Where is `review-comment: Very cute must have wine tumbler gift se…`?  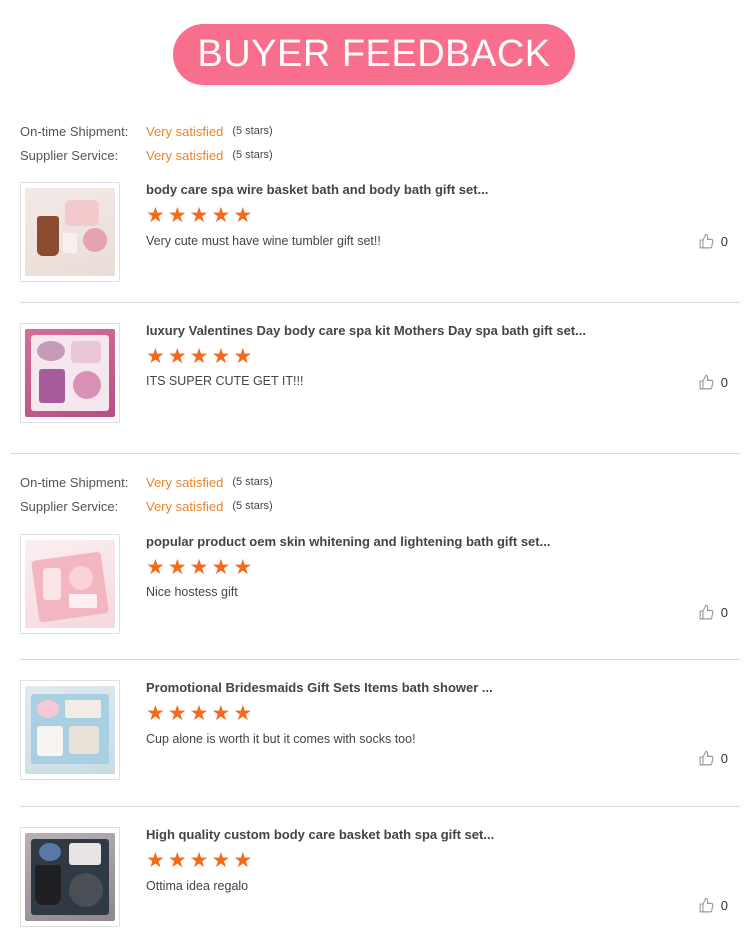 review-comment: Very cute must have wine tumbler gift se… is located at coordinates (263, 241).